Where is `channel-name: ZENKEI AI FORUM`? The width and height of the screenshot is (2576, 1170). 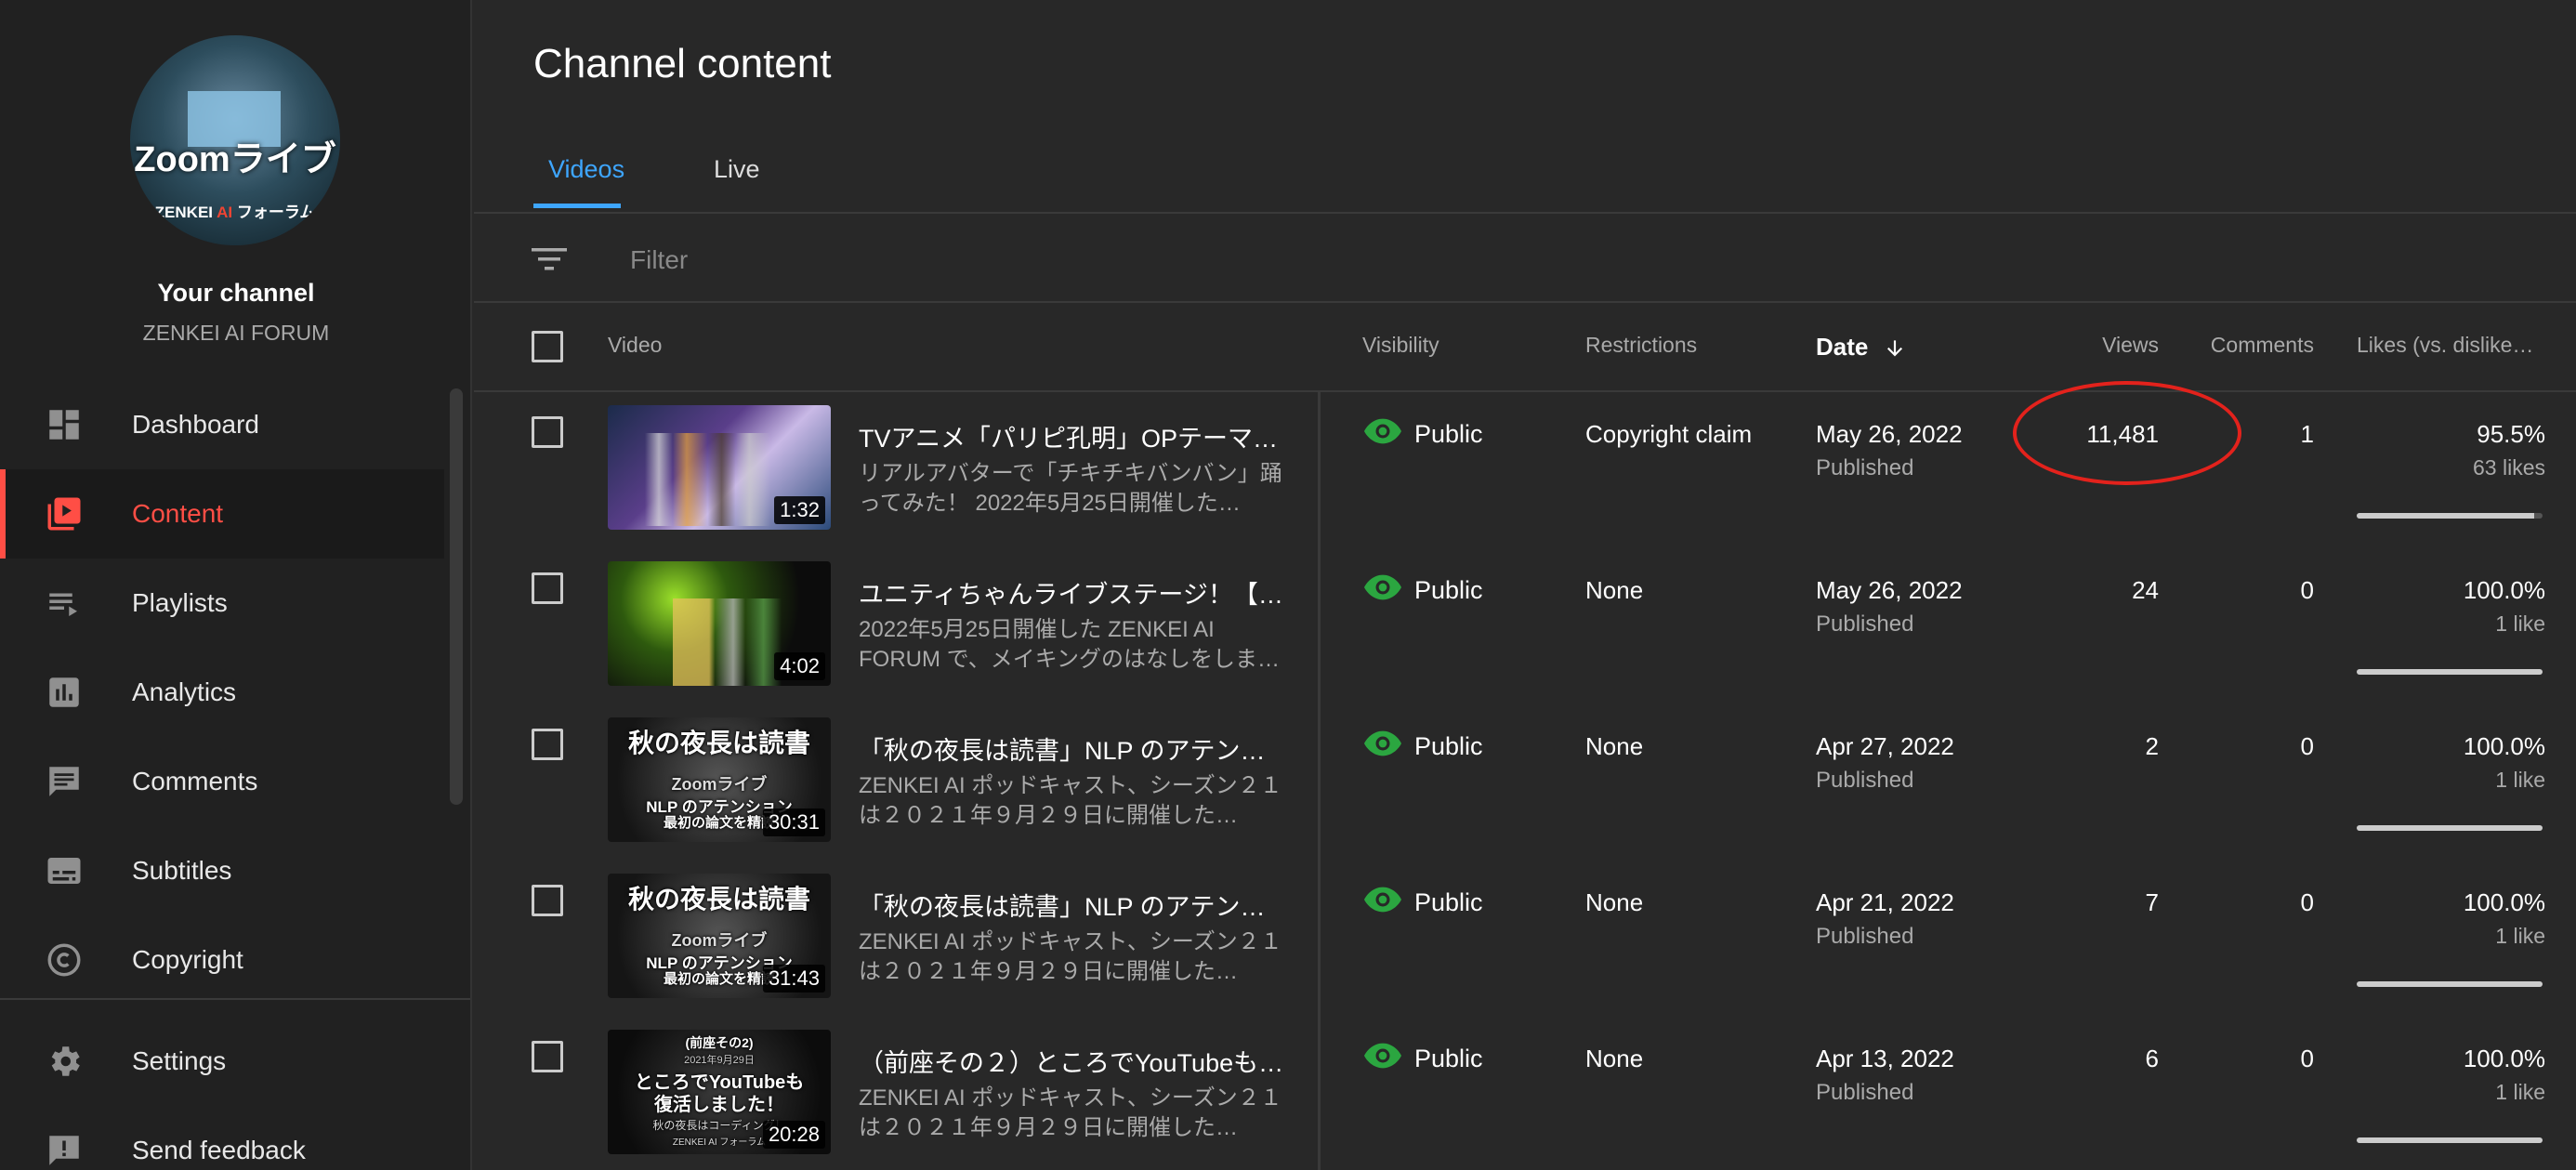
channel-name: ZENKEI AI FORUM is located at coordinates (236, 333).